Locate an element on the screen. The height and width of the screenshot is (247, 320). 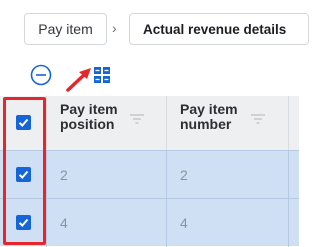
breadcrumb-item-actual-revenue-details: Actual revenue details is located at coordinates (219, 29).